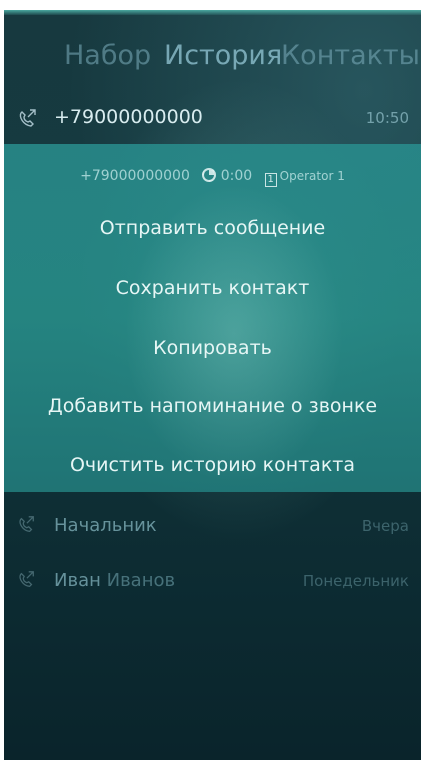 The width and height of the screenshot is (425, 760). Describe the element at coordinates (212, 526) in the screenshot. I see `list-item: Начальник Вчера` at that location.